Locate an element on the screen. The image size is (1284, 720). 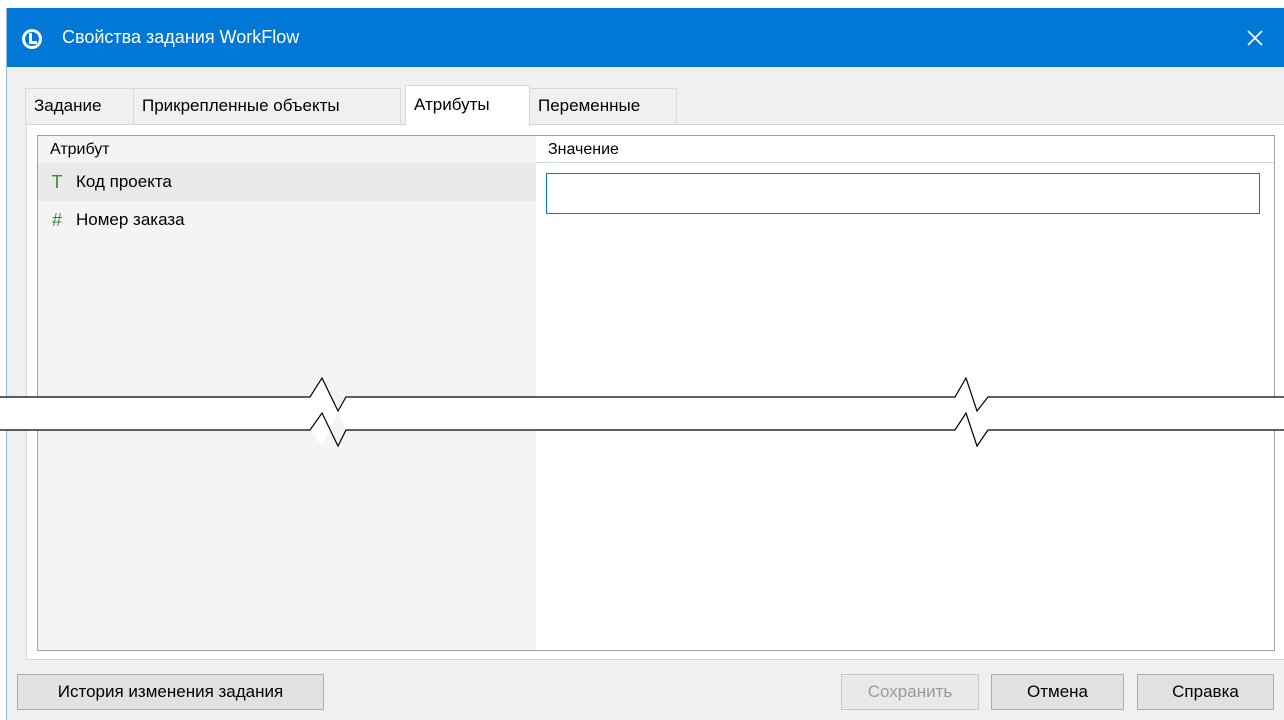
window-title: Свойства задания WorkFlow is located at coordinates (181, 37).